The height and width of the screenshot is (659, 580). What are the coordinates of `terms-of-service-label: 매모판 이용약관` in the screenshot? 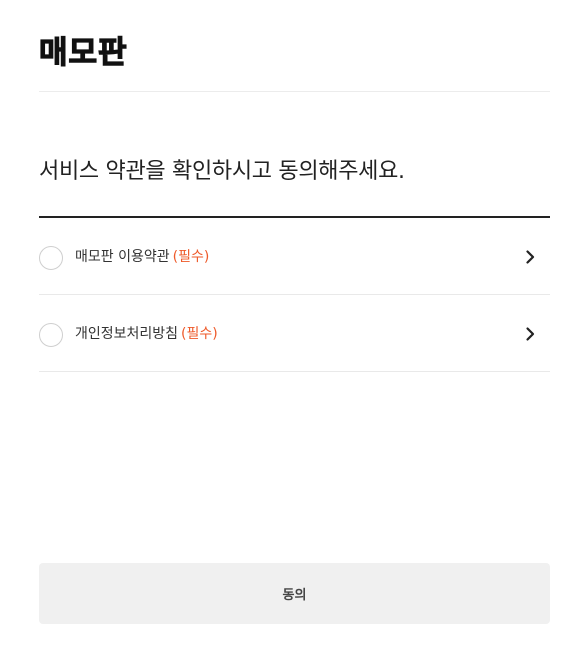 It's located at (122, 257).